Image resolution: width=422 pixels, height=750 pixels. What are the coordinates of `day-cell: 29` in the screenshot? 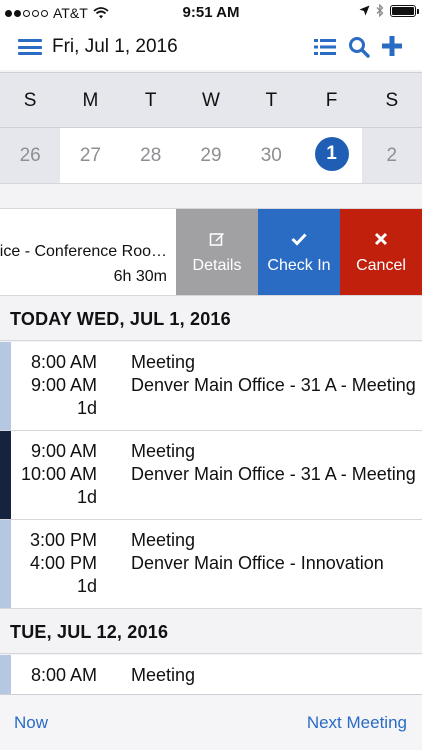 It's located at (211, 155).